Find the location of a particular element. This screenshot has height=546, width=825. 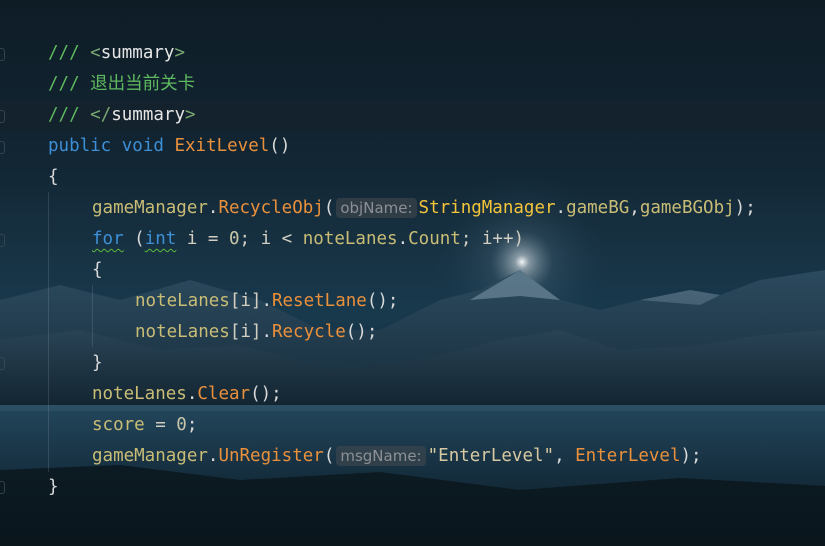

xml-tag-open: < is located at coordinates (95, 53).